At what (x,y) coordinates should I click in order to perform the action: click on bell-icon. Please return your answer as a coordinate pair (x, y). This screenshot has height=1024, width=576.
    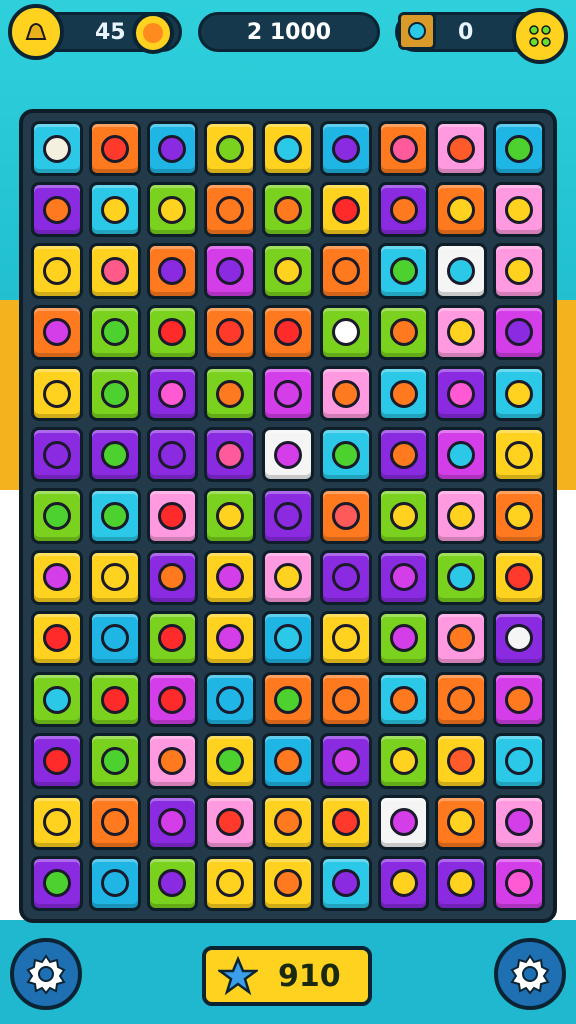
    Looking at the image, I should click on (36, 32).